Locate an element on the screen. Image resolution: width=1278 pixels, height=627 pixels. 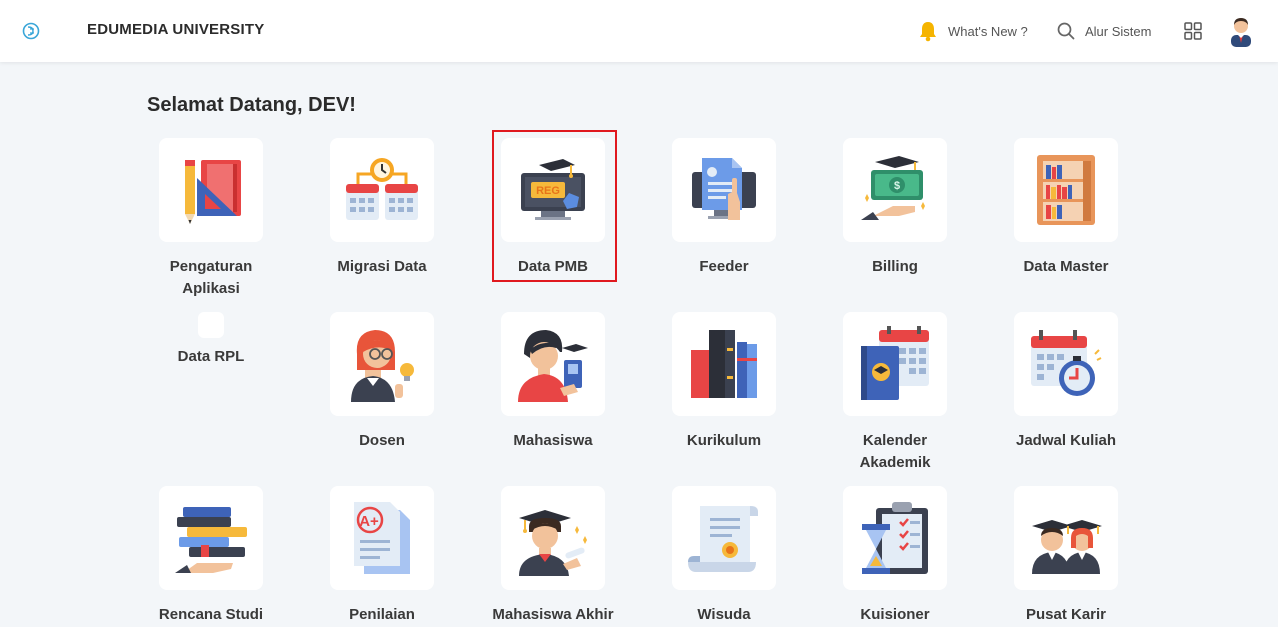
tile-label: Migrasi Data is located at coordinates (382, 266).